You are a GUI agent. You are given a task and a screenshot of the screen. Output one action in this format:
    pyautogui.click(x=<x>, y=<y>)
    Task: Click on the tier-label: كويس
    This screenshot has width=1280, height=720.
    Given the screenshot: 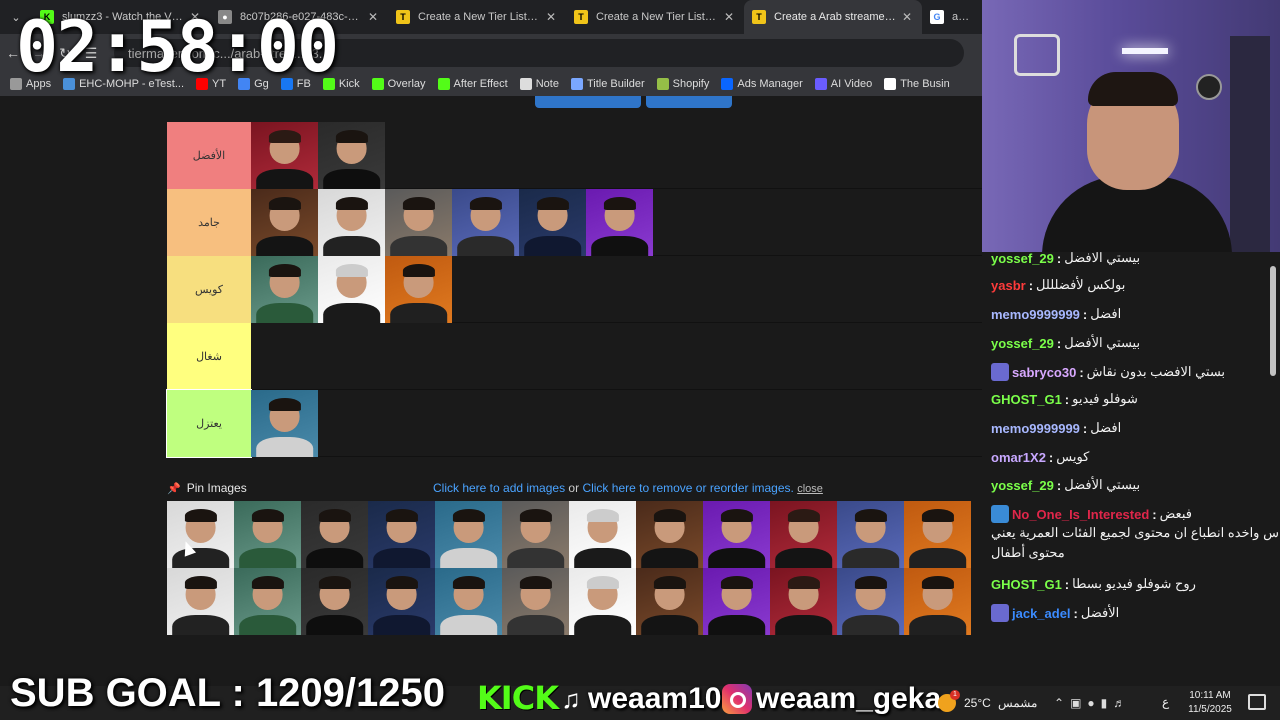 What is the action you would take?
    pyautogui.click(x=209, y=289)
    